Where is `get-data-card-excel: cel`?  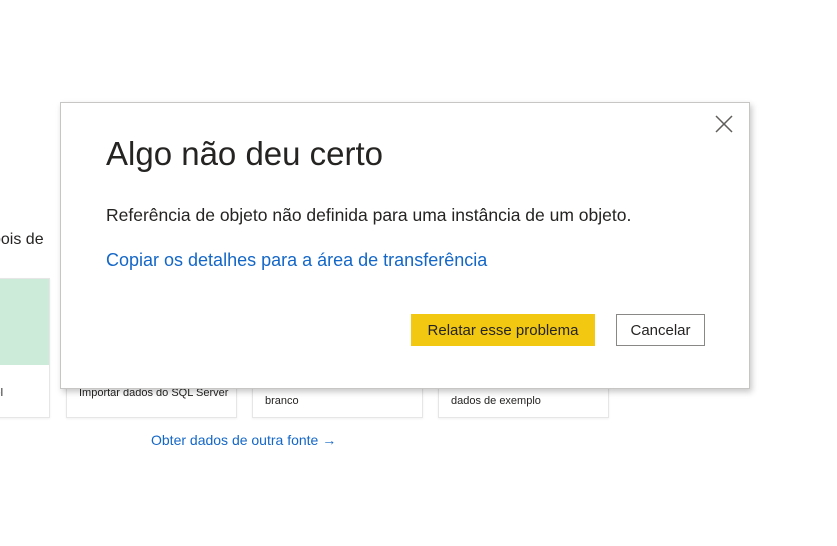 get-data-card-excel: cel is located at coordinates (25, 348).